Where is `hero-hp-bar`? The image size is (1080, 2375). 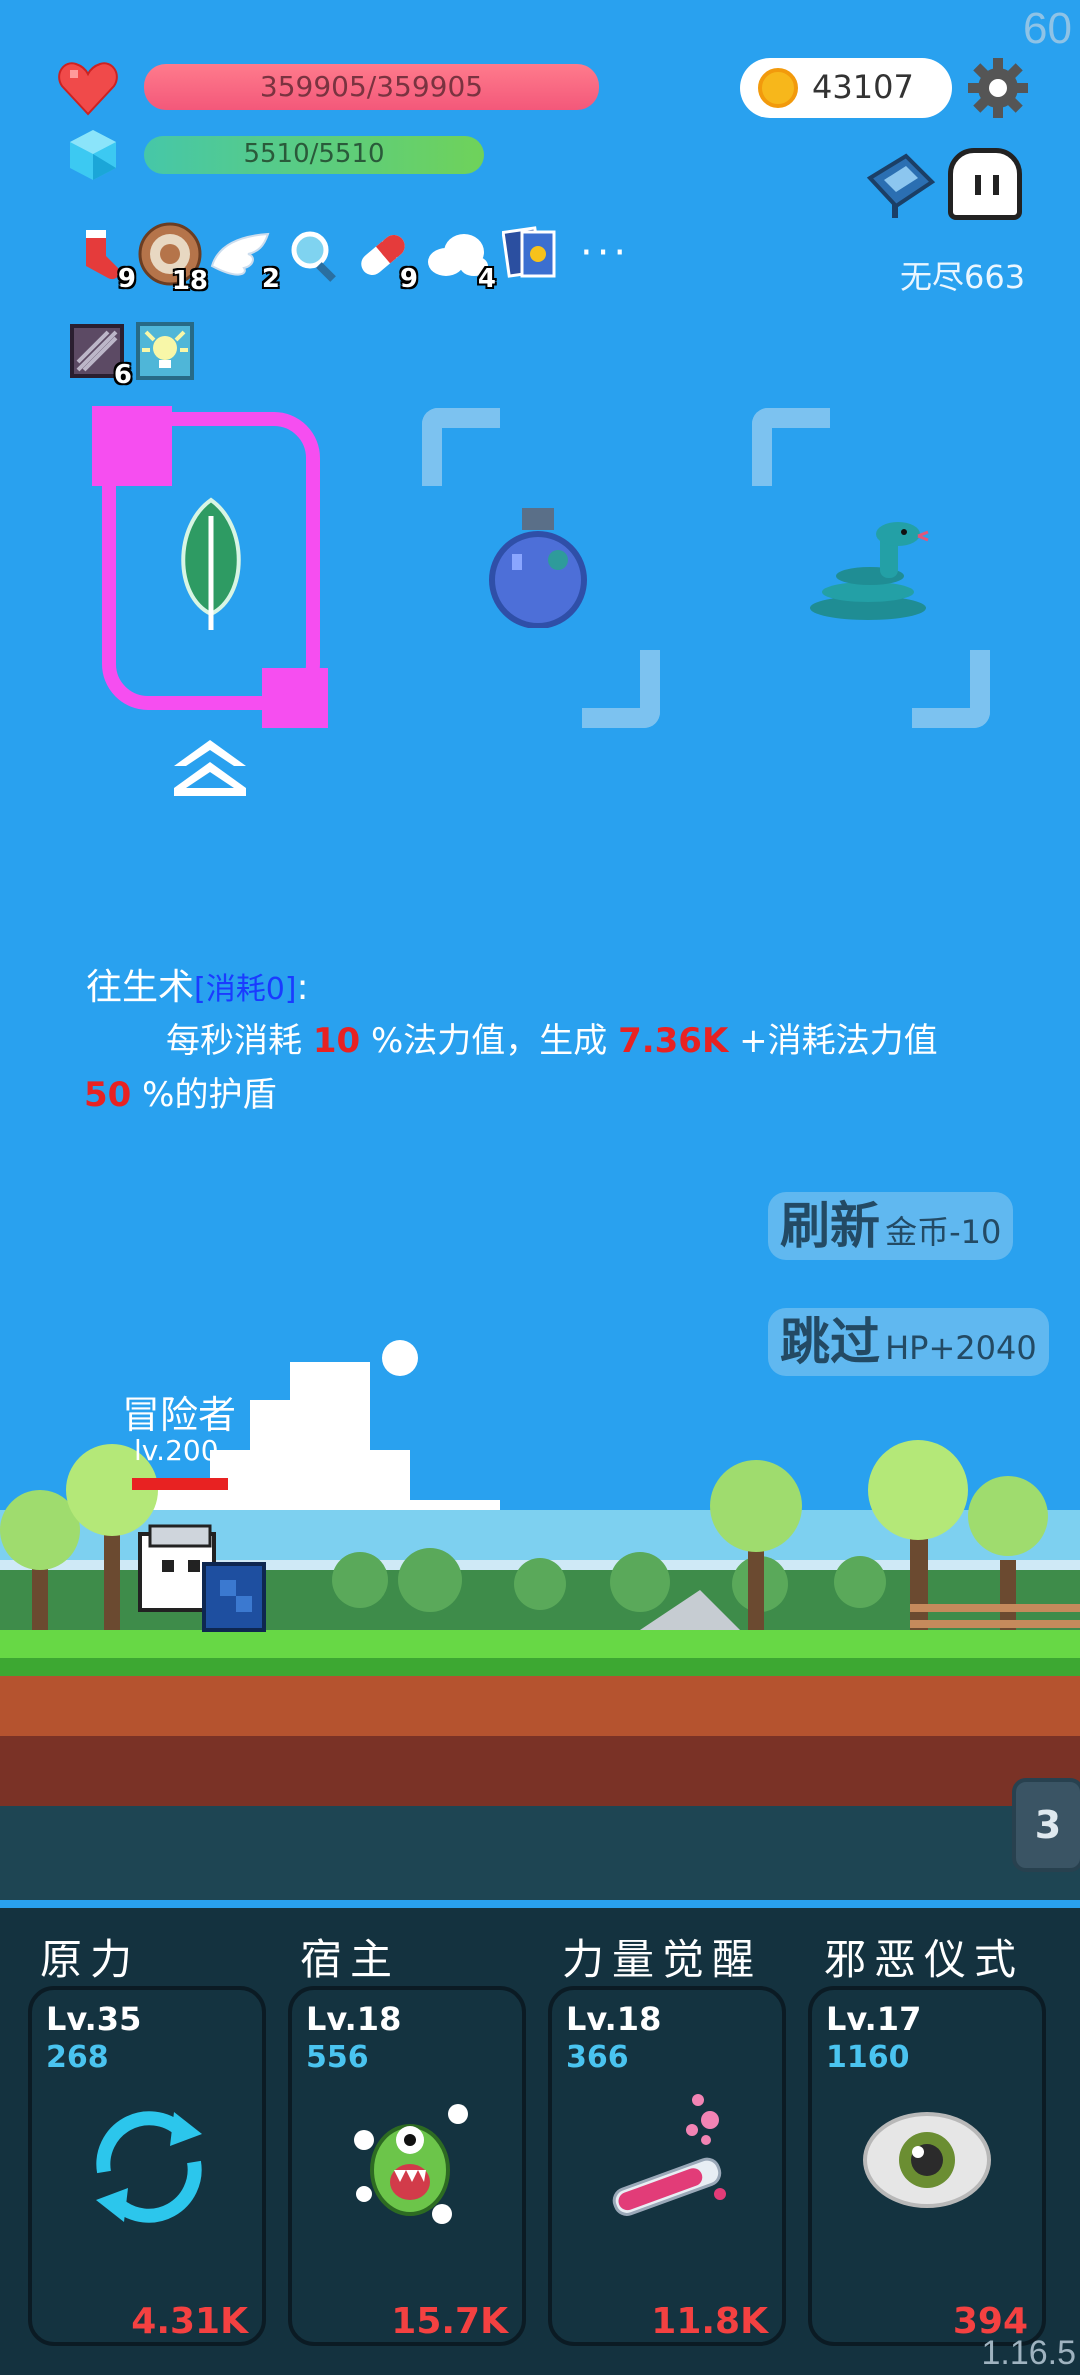 hero-hp-bar is located at coordinates (180, 1484).